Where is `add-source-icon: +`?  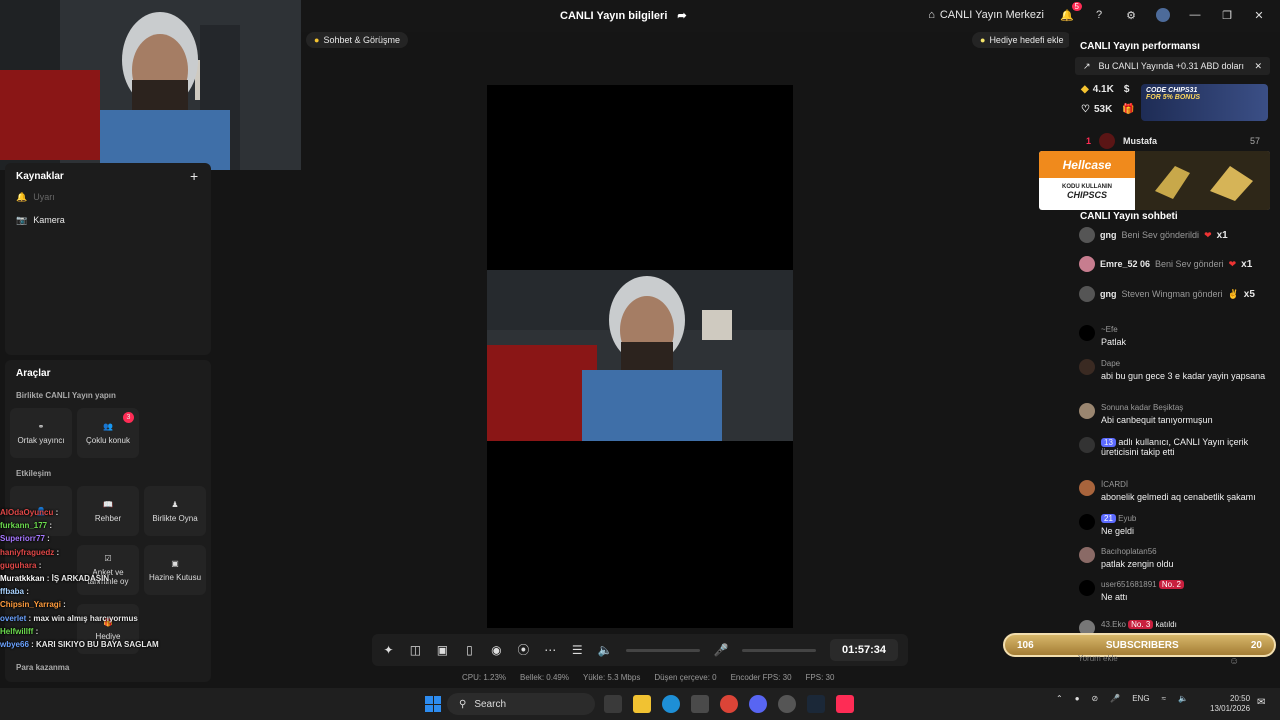 add-source-icon: + is located at coordinates (194, 176).